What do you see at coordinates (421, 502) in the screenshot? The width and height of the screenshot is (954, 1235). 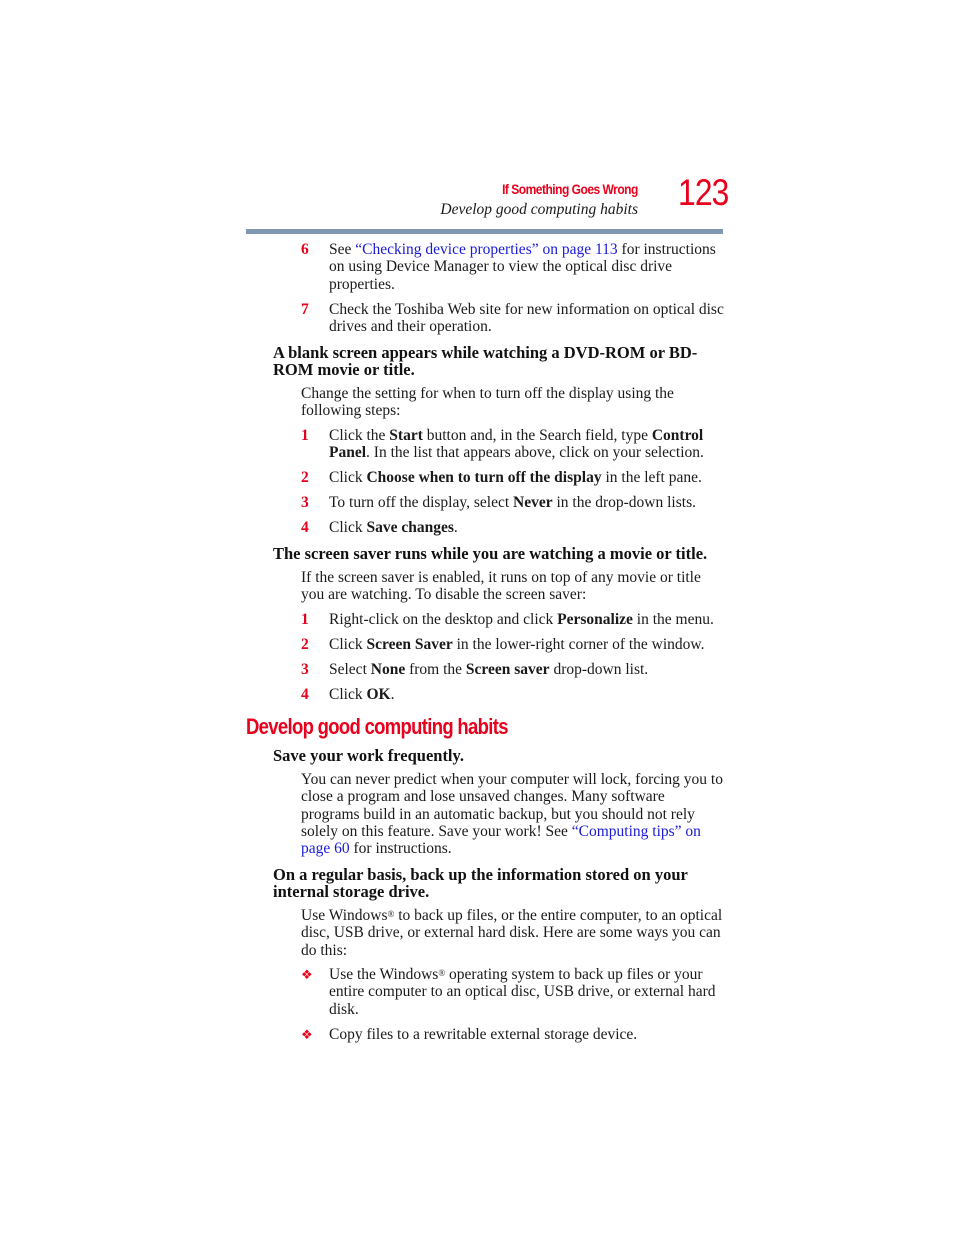 I see `text-run: To turn off the display, select` at bounding box center [421, 502].